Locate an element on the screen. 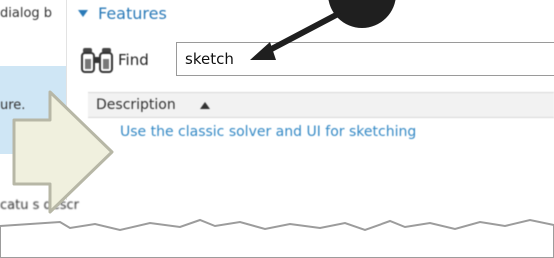  triangle-down-icon is located at coordinates (83, 13).